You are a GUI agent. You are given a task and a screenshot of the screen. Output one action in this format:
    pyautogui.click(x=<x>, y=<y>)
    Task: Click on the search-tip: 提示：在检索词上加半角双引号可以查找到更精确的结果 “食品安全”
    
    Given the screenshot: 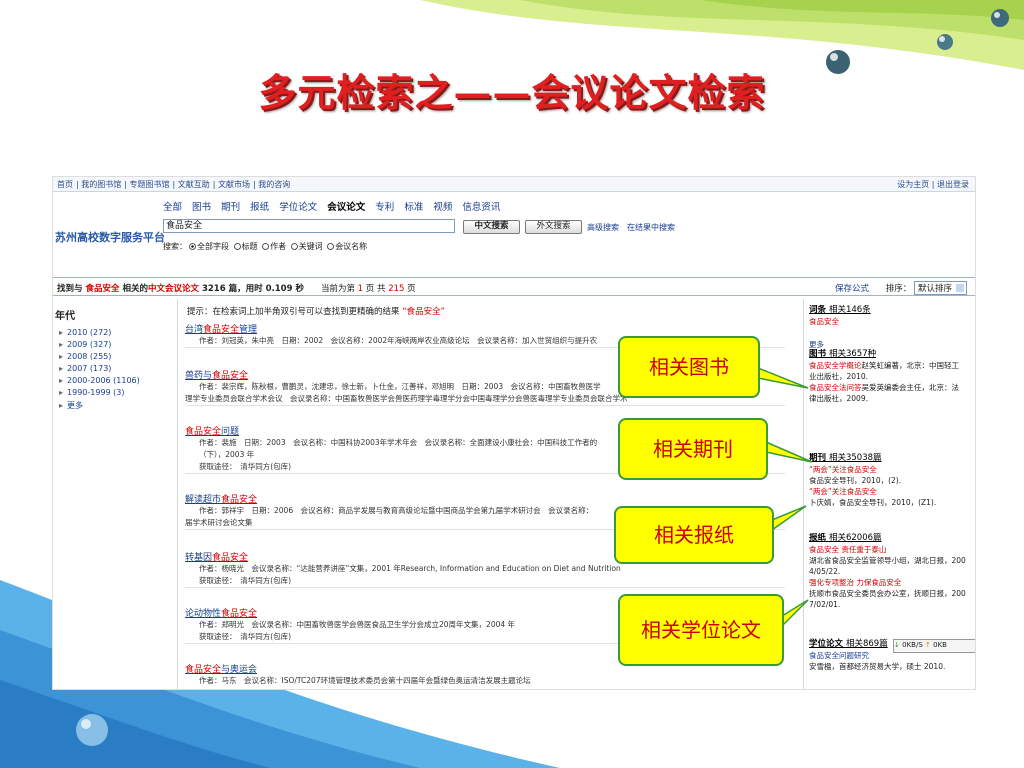 What is the action you would take?
    pyautogui.click(x=316, y=311)
    